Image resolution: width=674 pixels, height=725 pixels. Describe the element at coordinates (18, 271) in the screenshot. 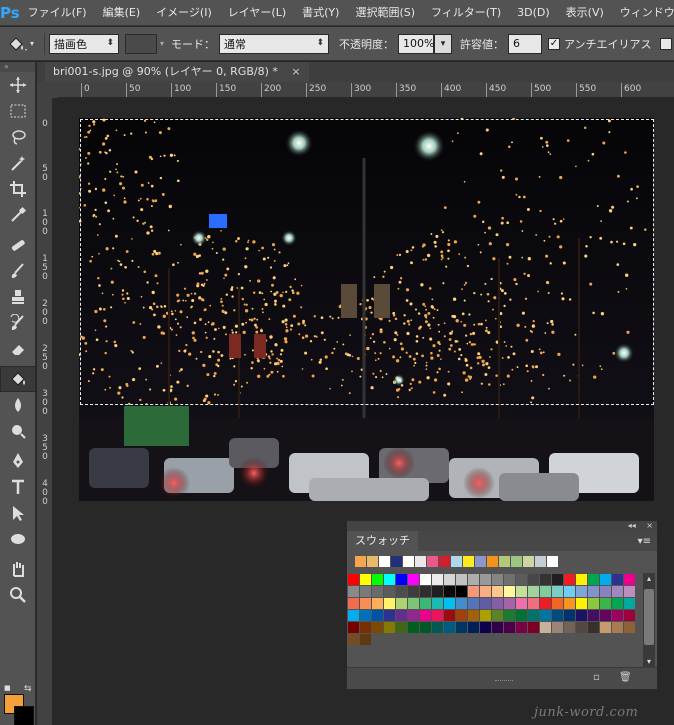

I see `brush-tool` at that location.